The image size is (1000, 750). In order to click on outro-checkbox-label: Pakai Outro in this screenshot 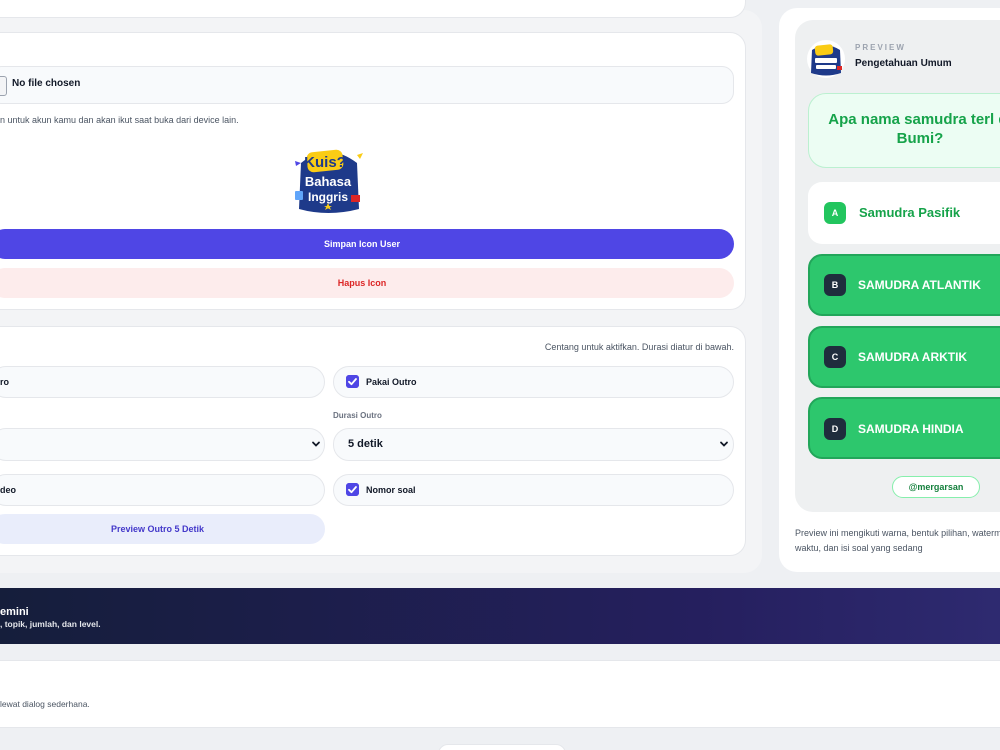, I will do `click(391, 382)`.